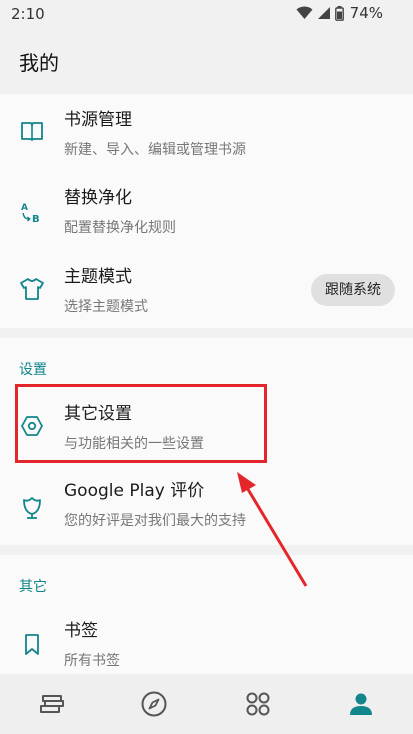 Image resolution: width=413 pixels, height=734 pixels. I want to click on bottom-navigation, so click(206, 704).